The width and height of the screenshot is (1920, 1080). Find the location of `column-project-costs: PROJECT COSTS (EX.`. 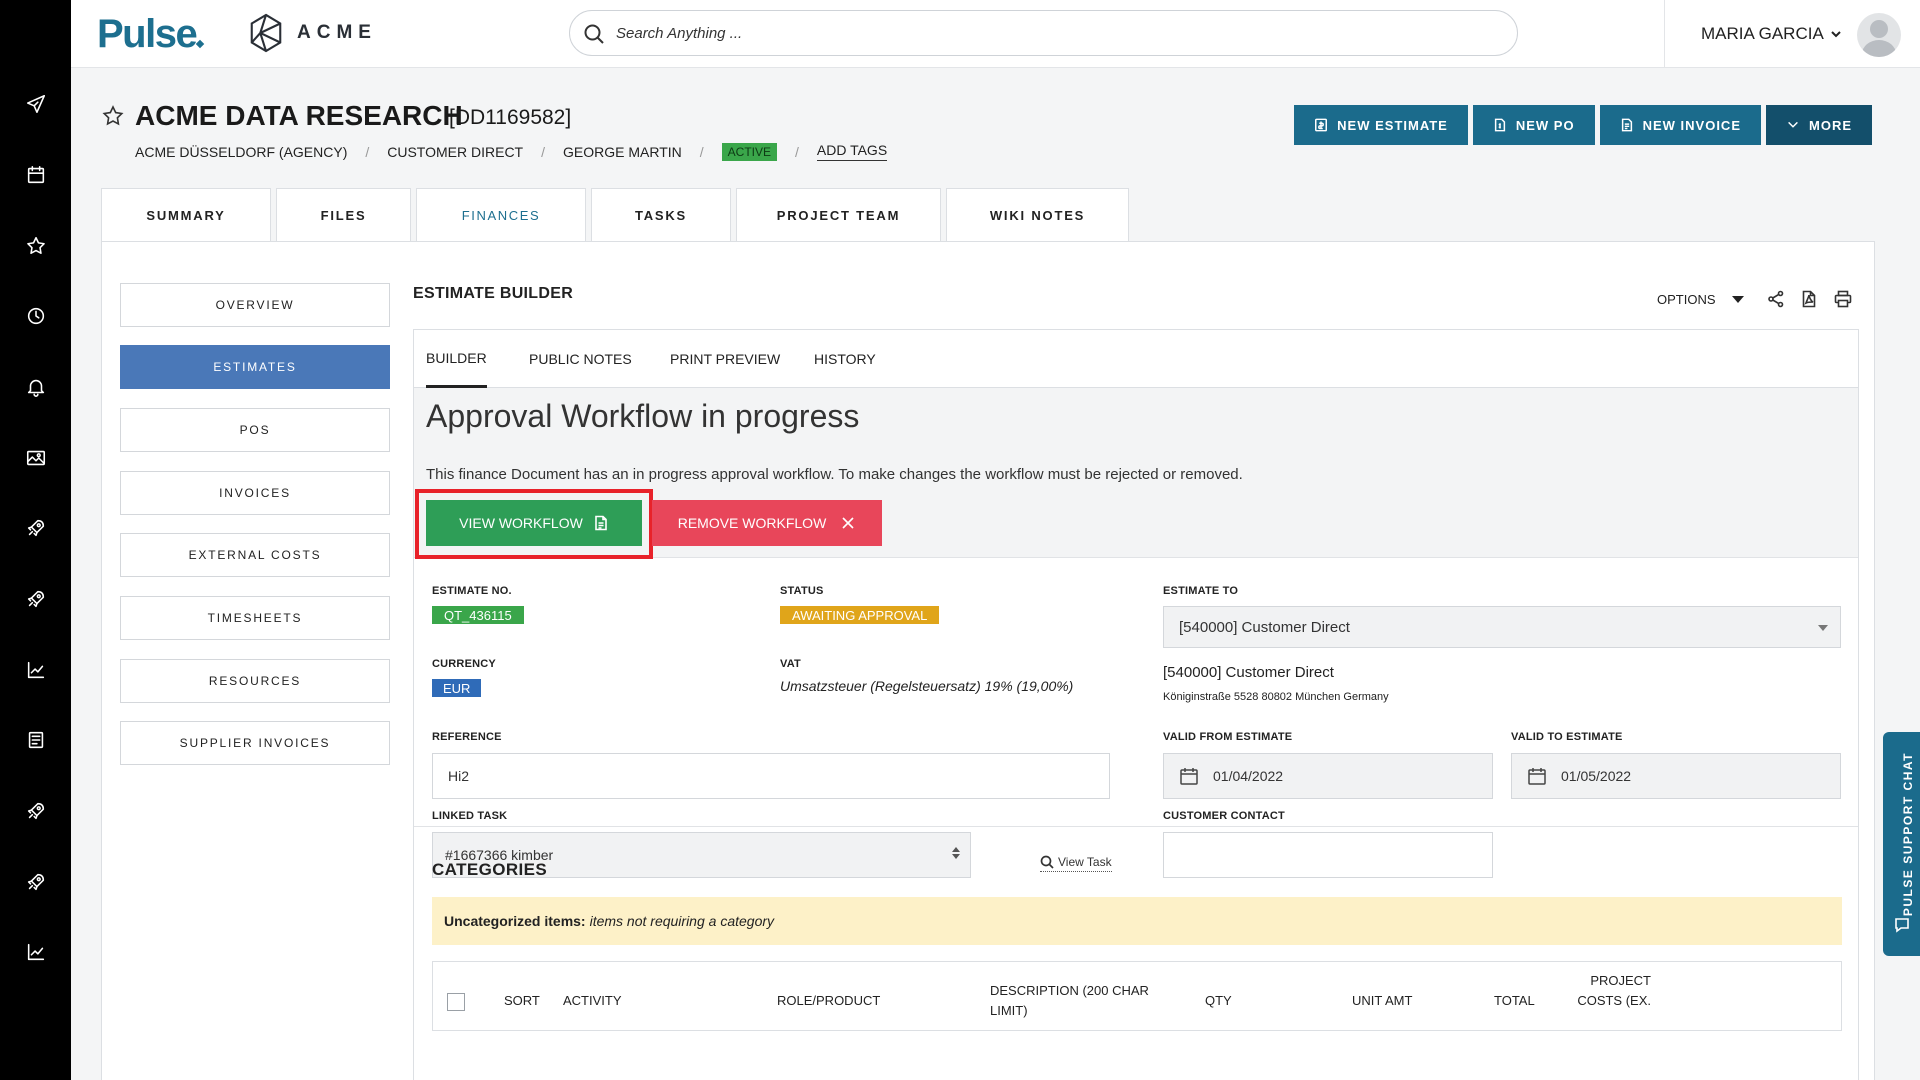

column-project-costs: PROJECT COSTS (EX. is located at coordinates (1612, 991).